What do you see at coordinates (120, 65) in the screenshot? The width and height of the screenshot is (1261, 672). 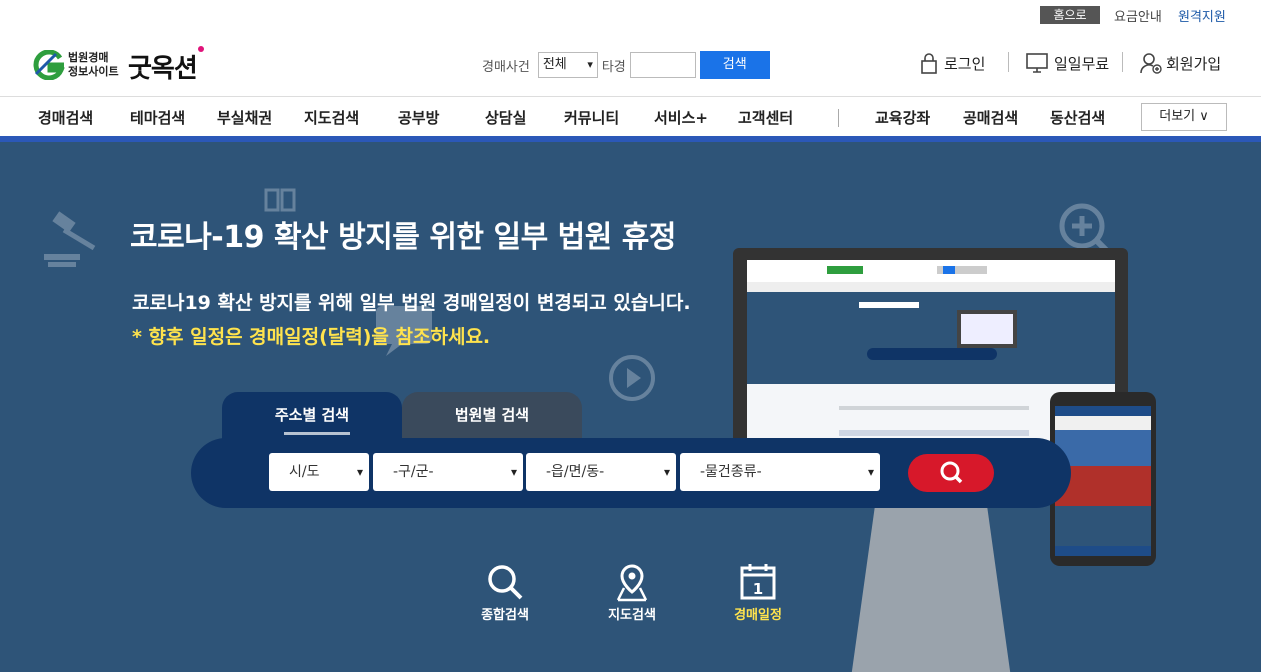 I see `site-logo: 법원경매 정보사이트 굿옥션` at bounding box center [120, 65].